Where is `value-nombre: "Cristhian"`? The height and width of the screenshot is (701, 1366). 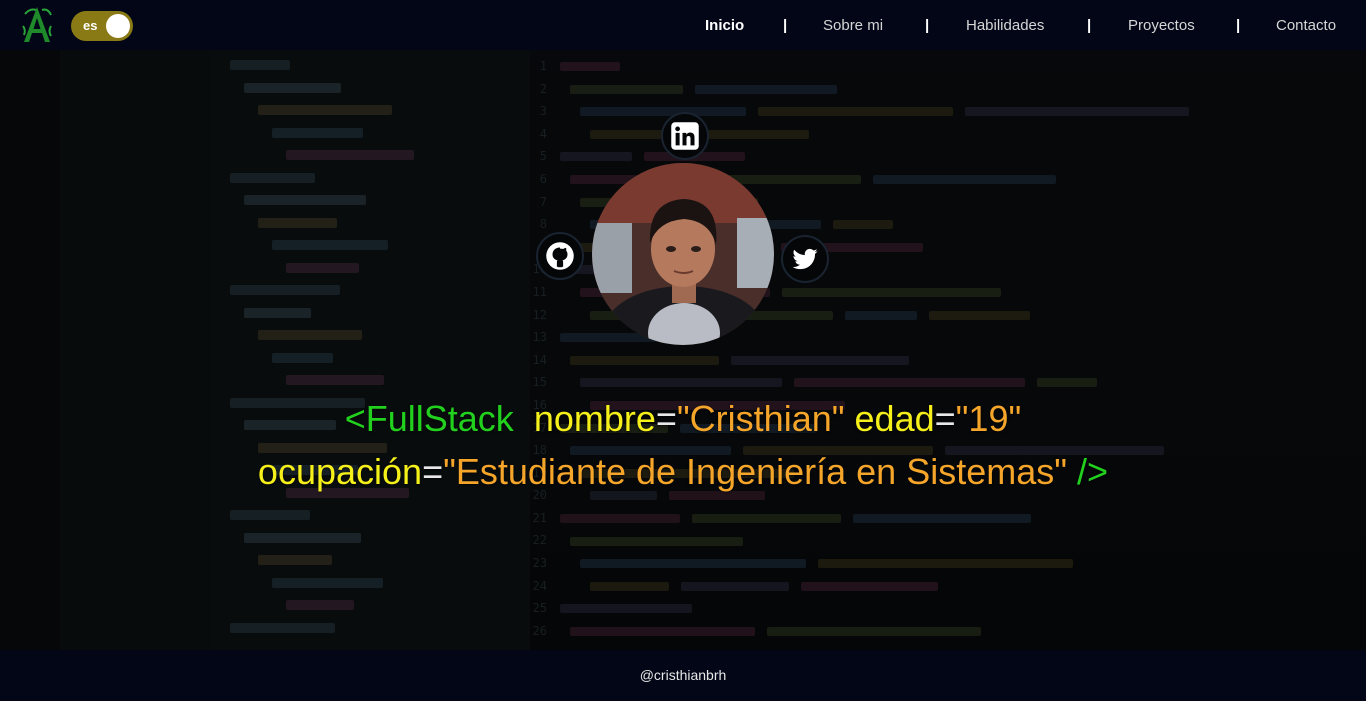 value-nombre: "Cristhian" is located at coordinates (760, 418).